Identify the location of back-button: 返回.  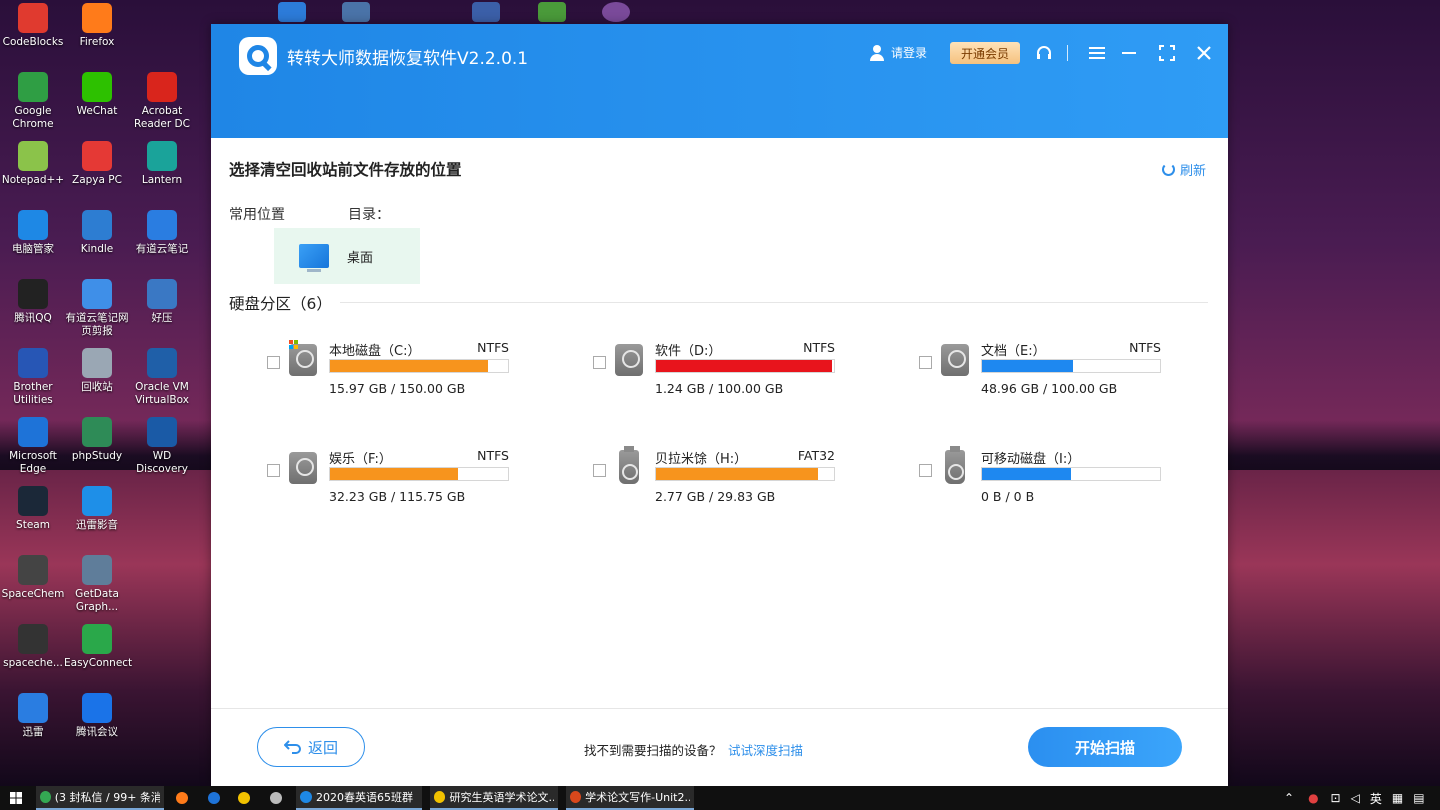
(311, 747).